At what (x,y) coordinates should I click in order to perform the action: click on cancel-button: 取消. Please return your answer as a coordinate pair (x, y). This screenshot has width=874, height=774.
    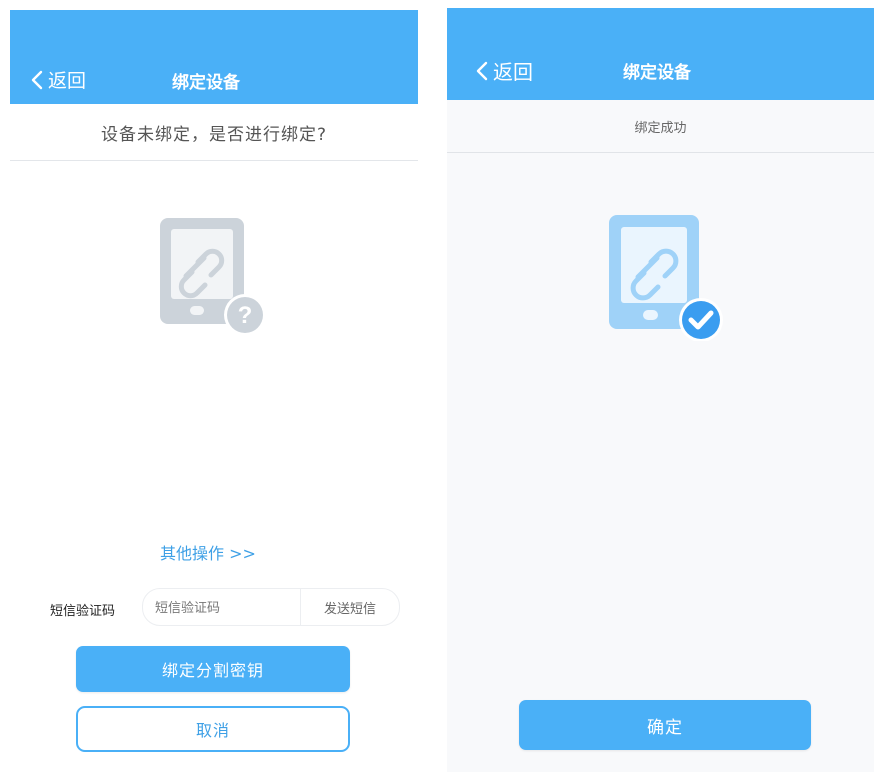
    Looking at the image, I should click on (213, 729).